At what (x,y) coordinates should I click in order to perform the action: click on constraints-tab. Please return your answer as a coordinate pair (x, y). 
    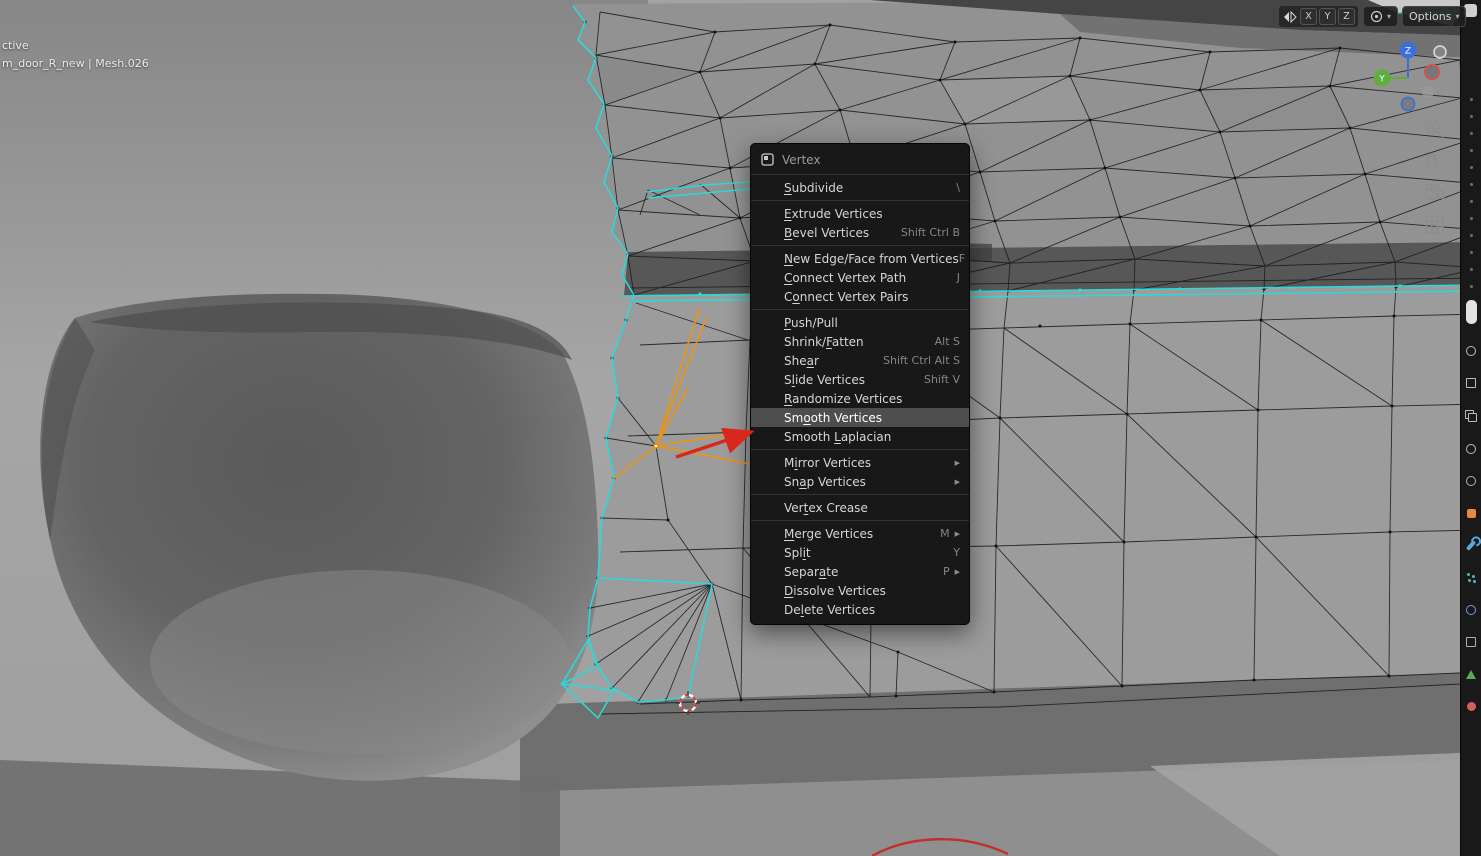
    Looking at the image, I should click on (1471, 642).